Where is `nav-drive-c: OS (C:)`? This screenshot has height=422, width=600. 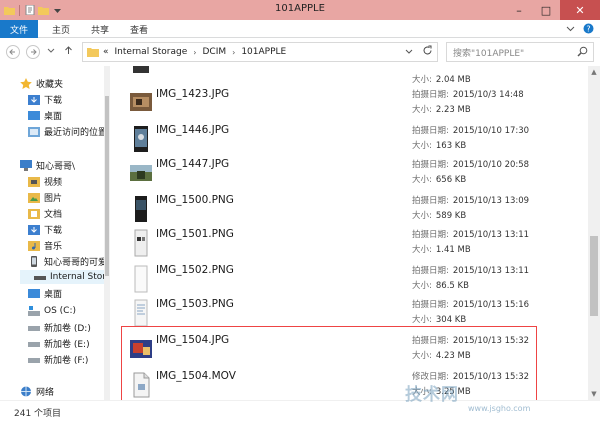
nav-drive-c: OS (C:) is located at coordinates (52, 311).